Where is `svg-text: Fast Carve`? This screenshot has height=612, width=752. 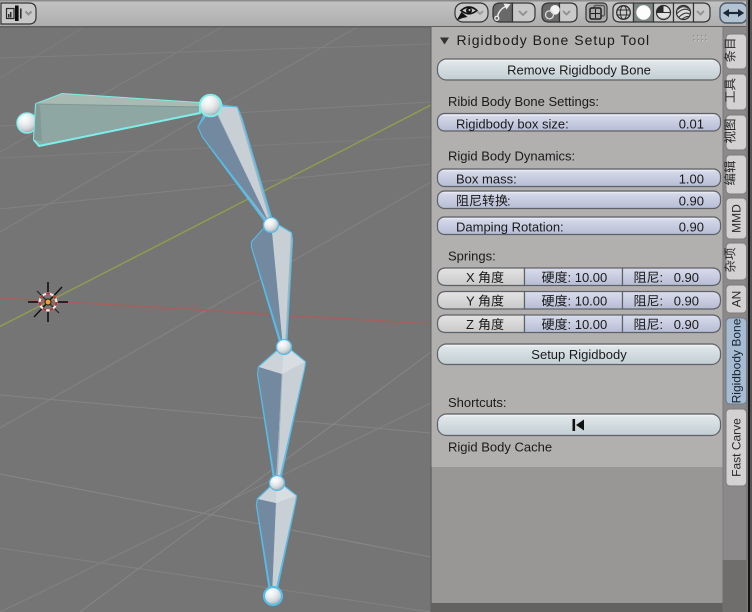
svg-text: Fast Carve is located at coordinates (736, 447).